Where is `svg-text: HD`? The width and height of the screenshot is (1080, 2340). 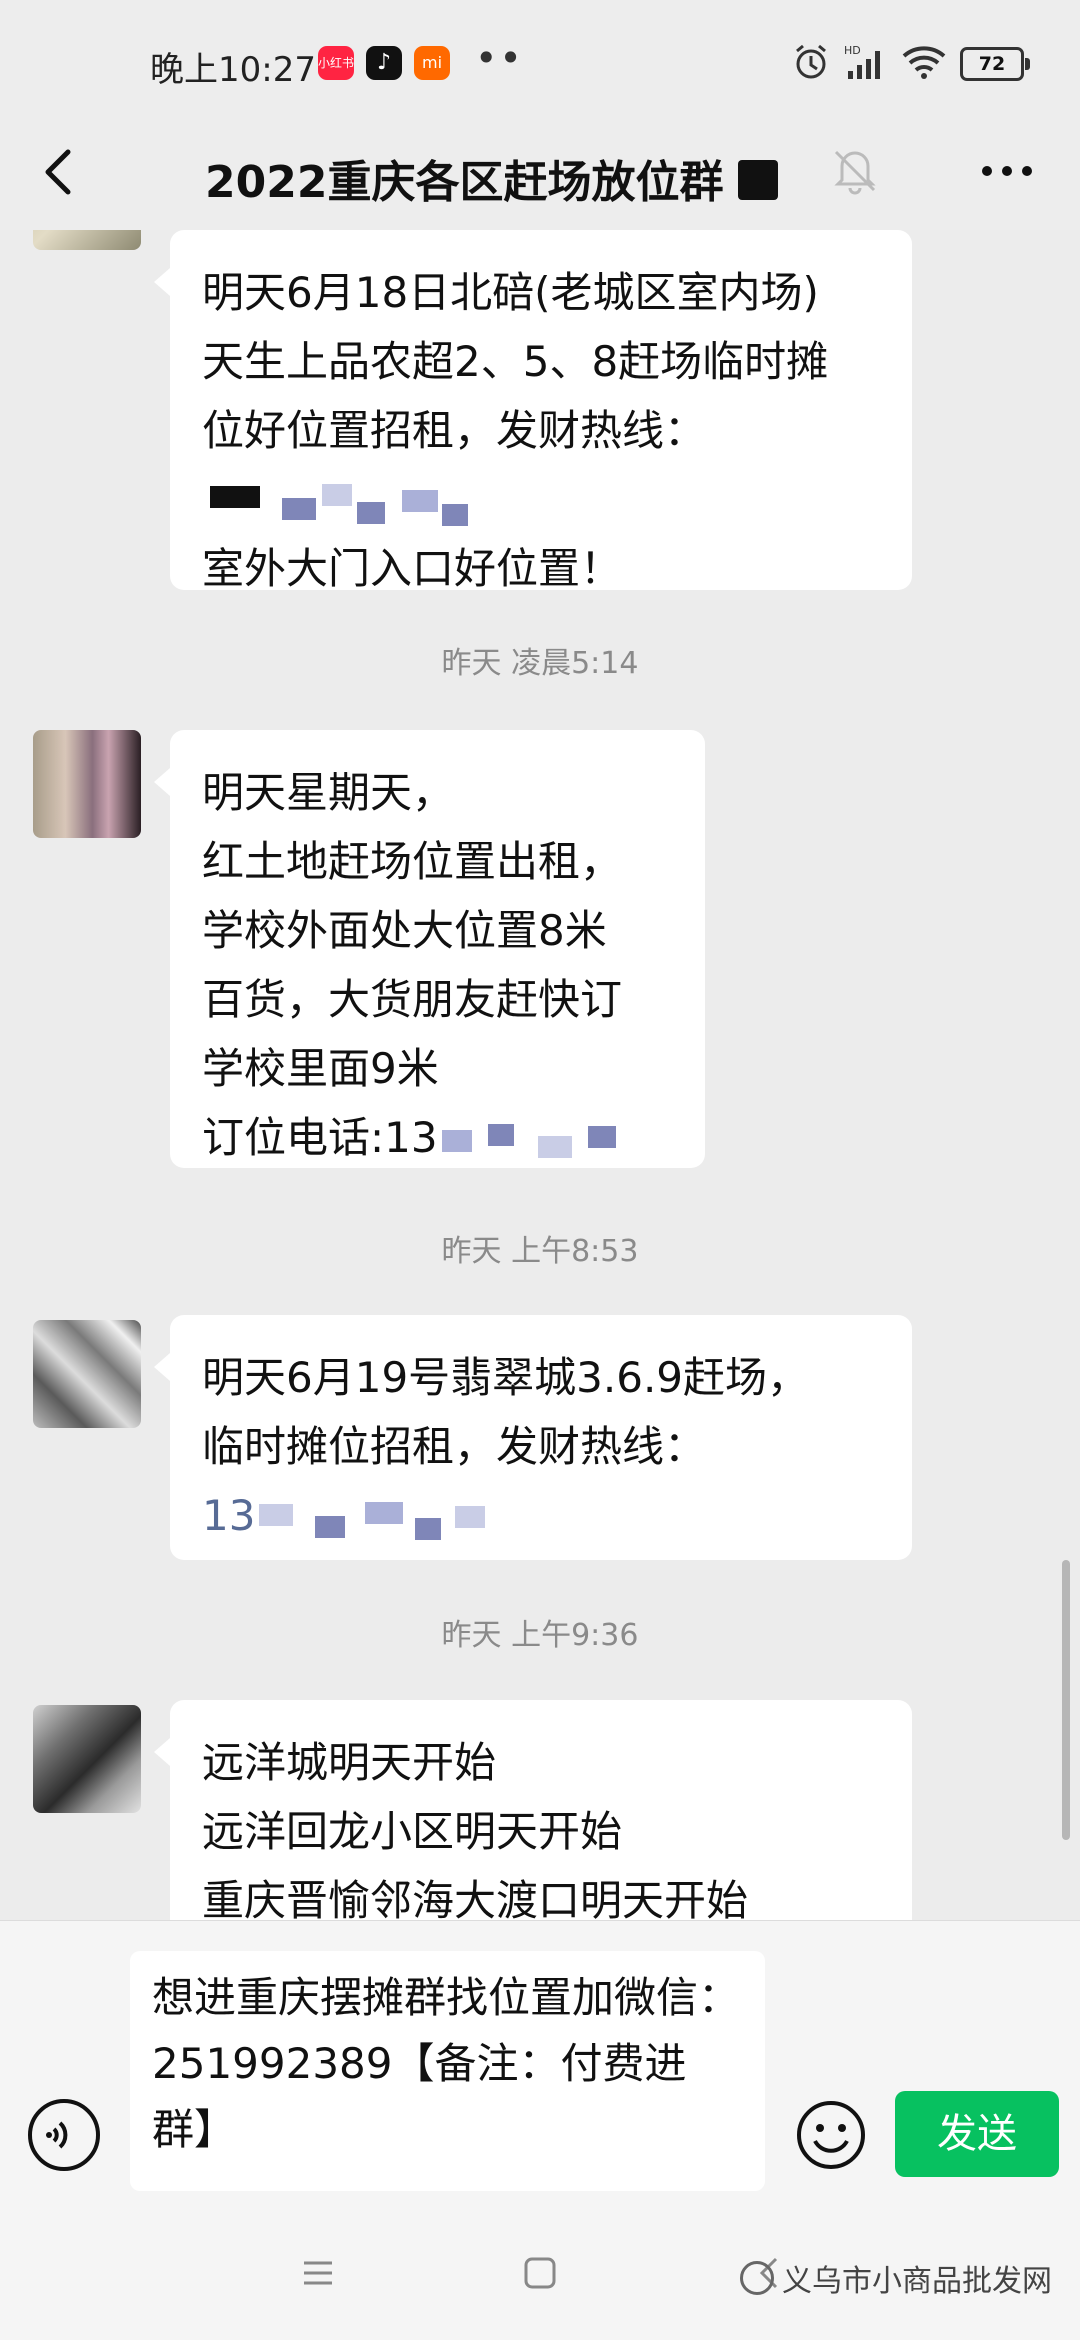 svg-text: HD is located at coordinates (852, 50).